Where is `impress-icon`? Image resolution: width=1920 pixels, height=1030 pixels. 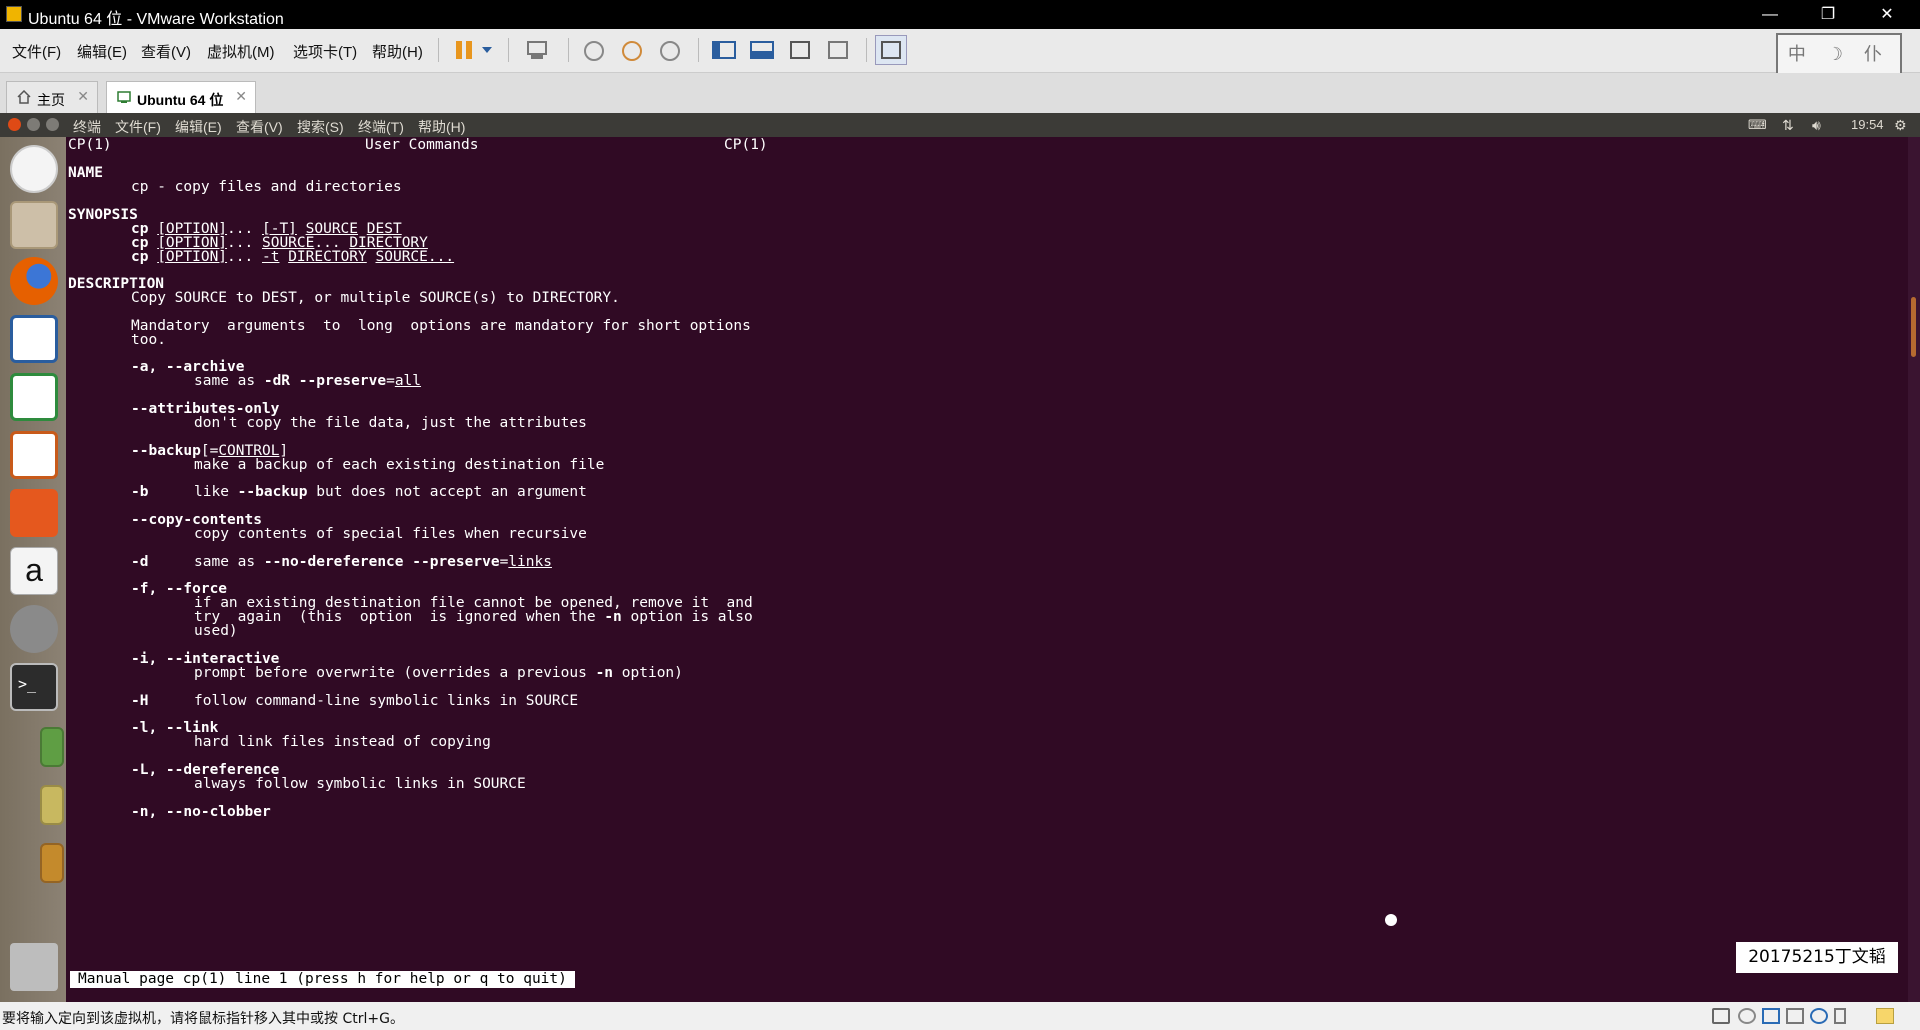
impress-icon is located at coordinates (34, 455).